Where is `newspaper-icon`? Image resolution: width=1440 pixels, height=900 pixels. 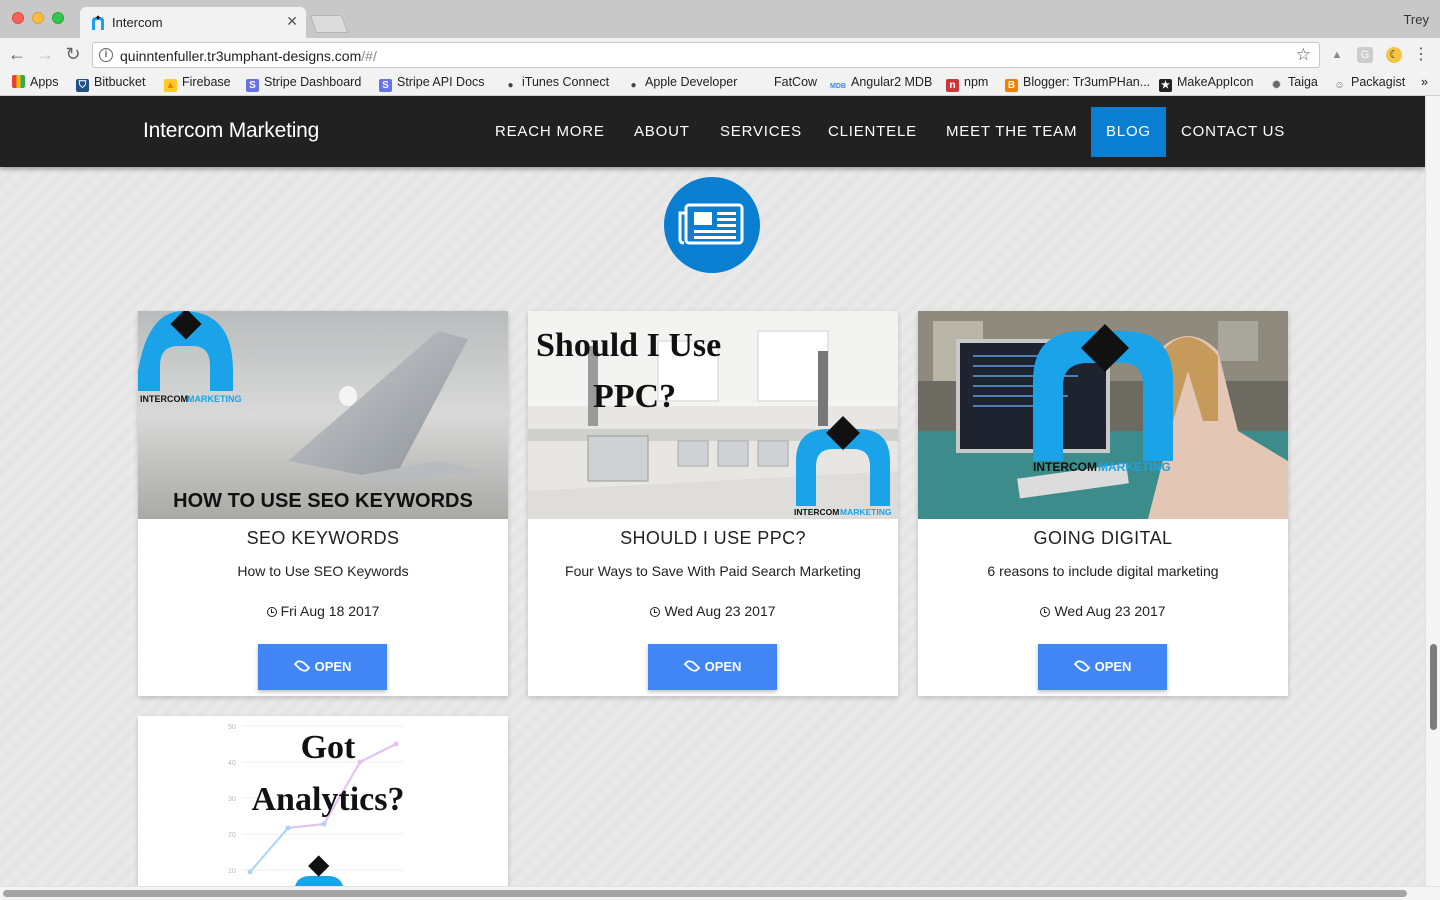 newspaper-icon is located at coordinates (711, 224).